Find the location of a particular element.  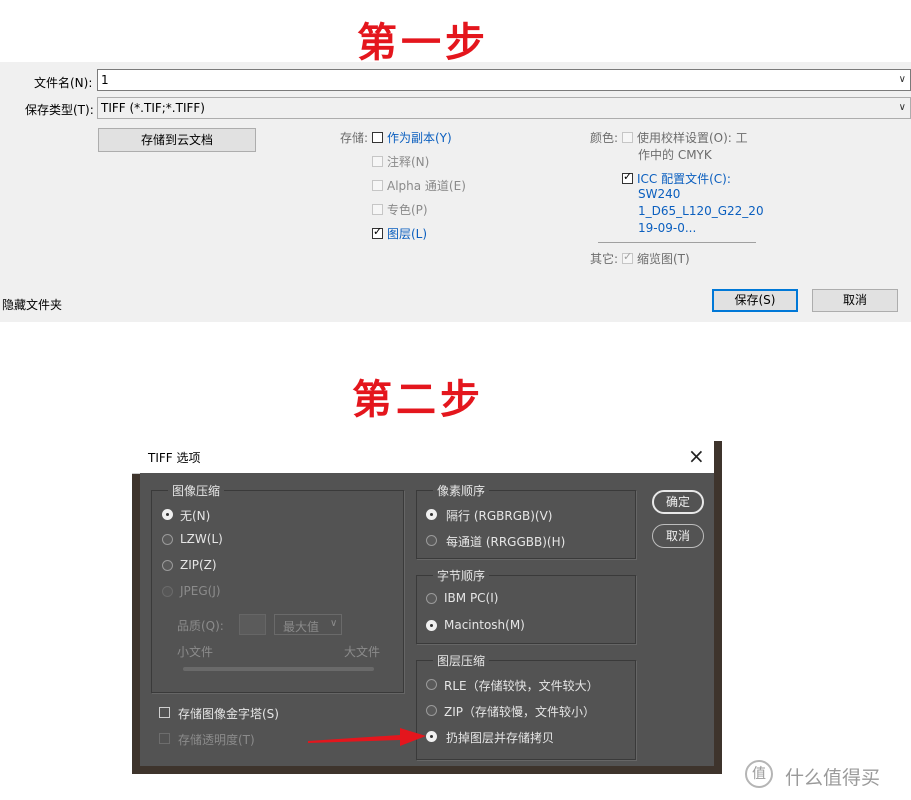

pixel-order-interleaved-option: 隔行 (RGBRGB)(V) is located at coordinates (524, 515).